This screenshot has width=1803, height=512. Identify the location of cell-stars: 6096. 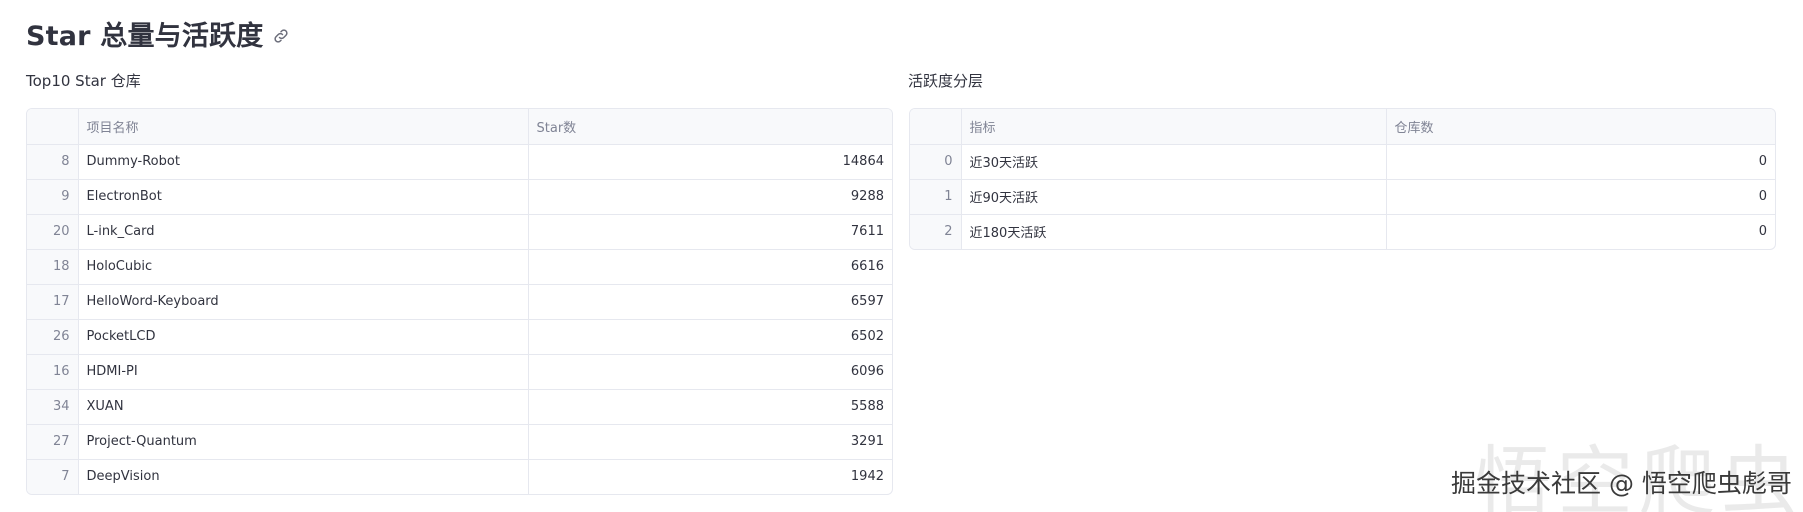
(710, 372).